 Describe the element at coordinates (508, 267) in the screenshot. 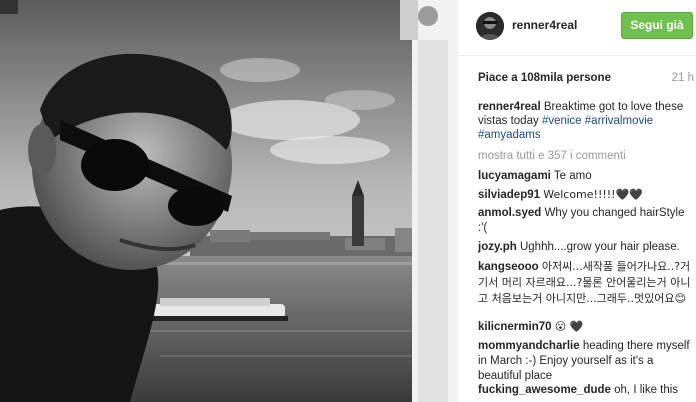

I see `comment-username: kangseooo` at that location.